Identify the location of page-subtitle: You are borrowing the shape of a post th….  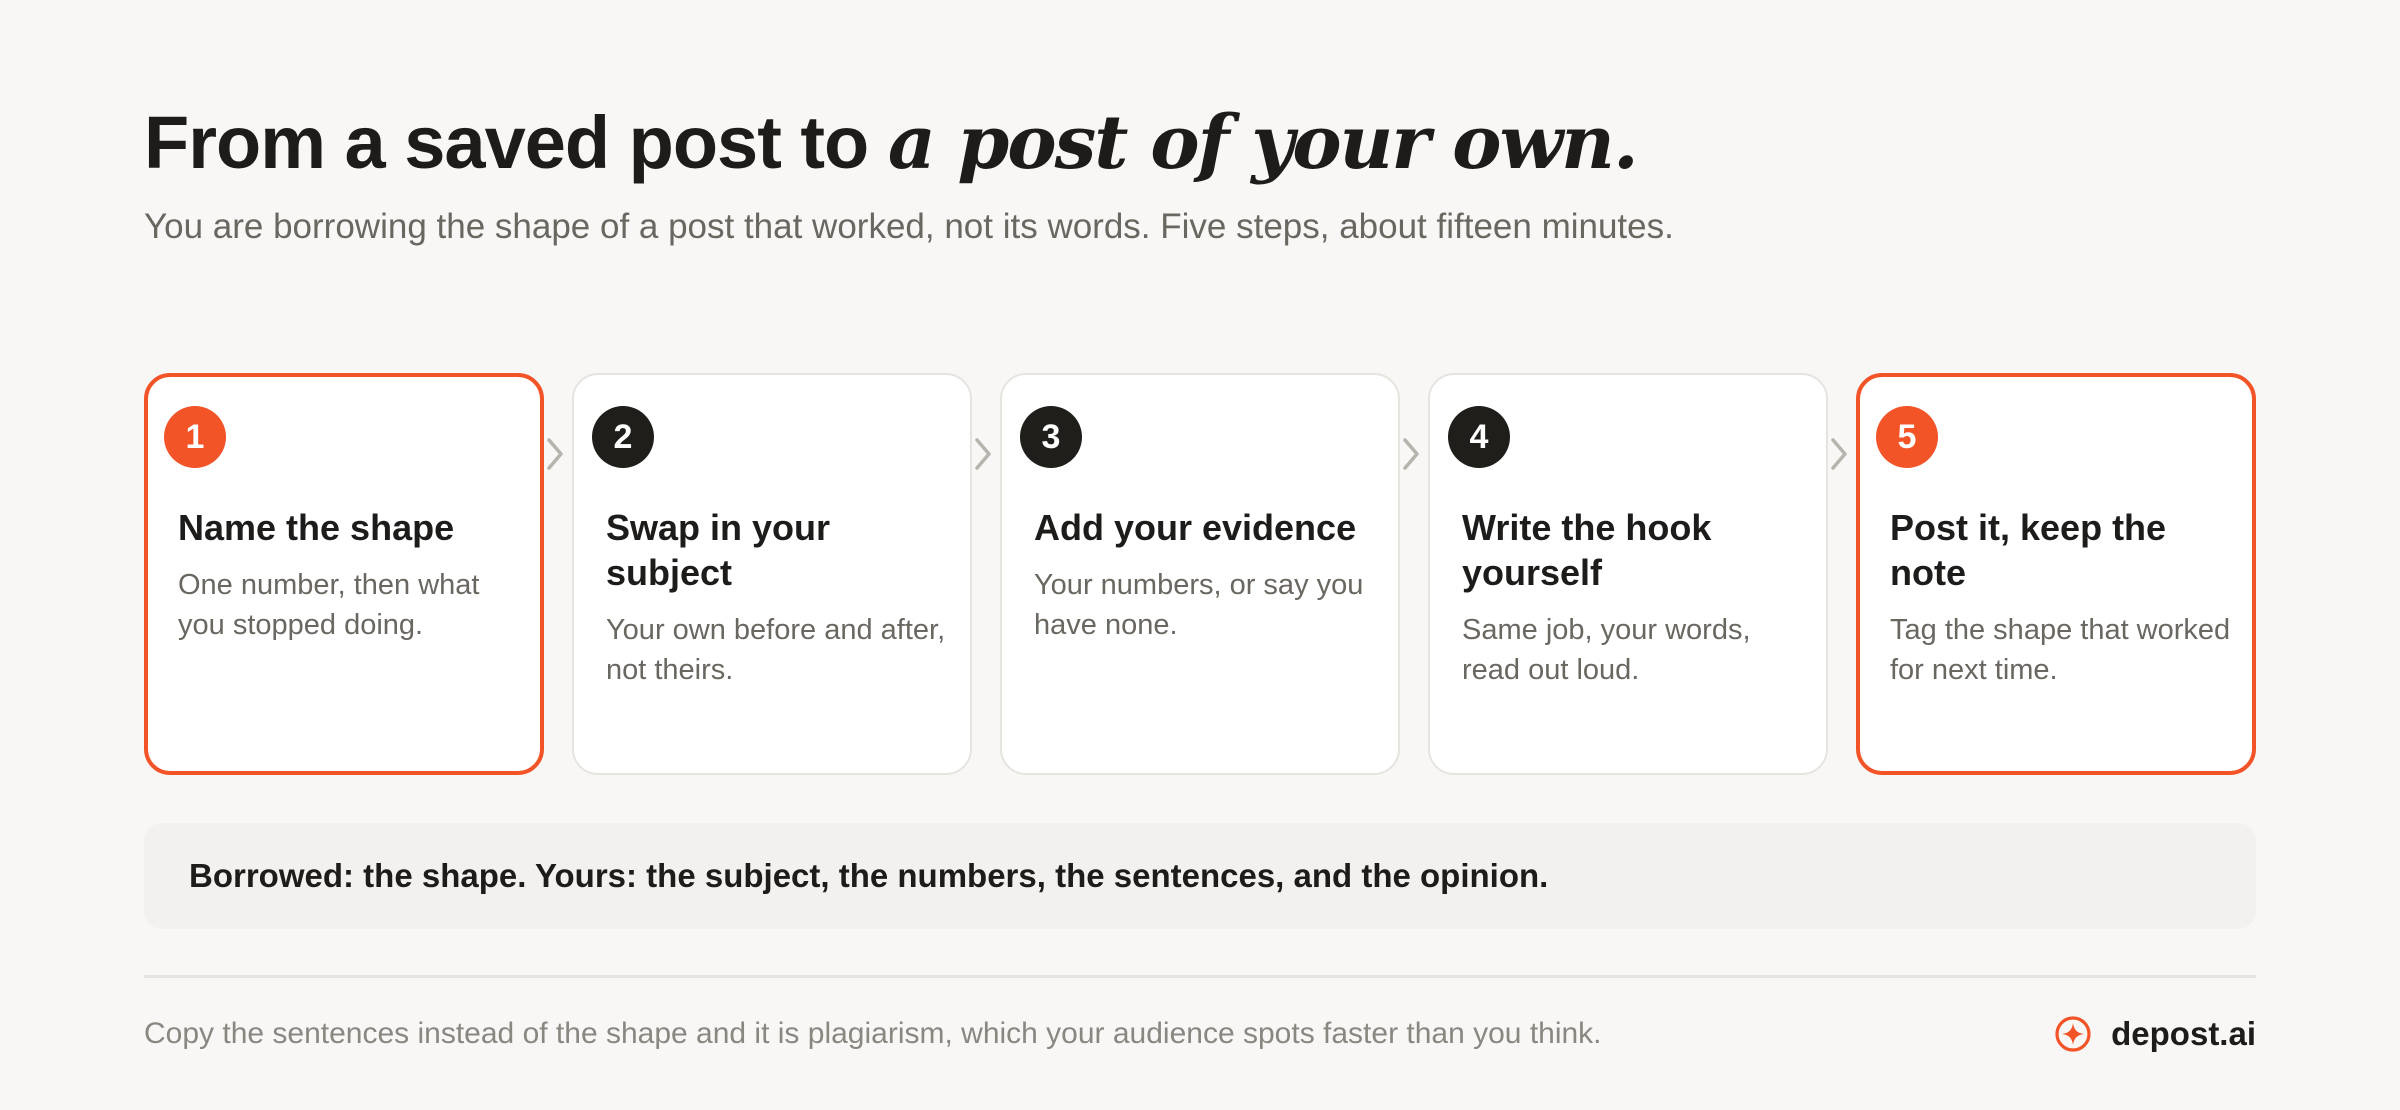
(909, 226).